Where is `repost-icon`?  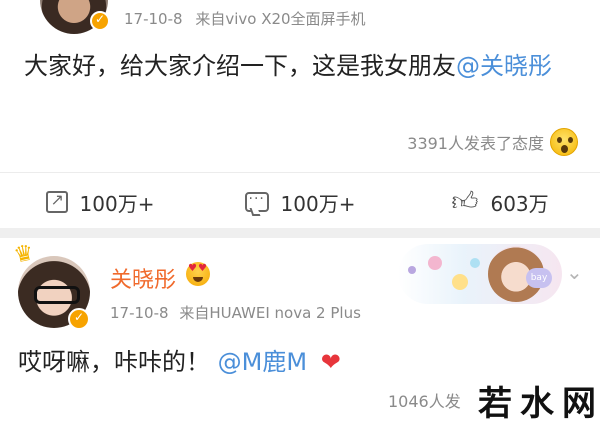
repost-icon is located at coordinates (56, 201).